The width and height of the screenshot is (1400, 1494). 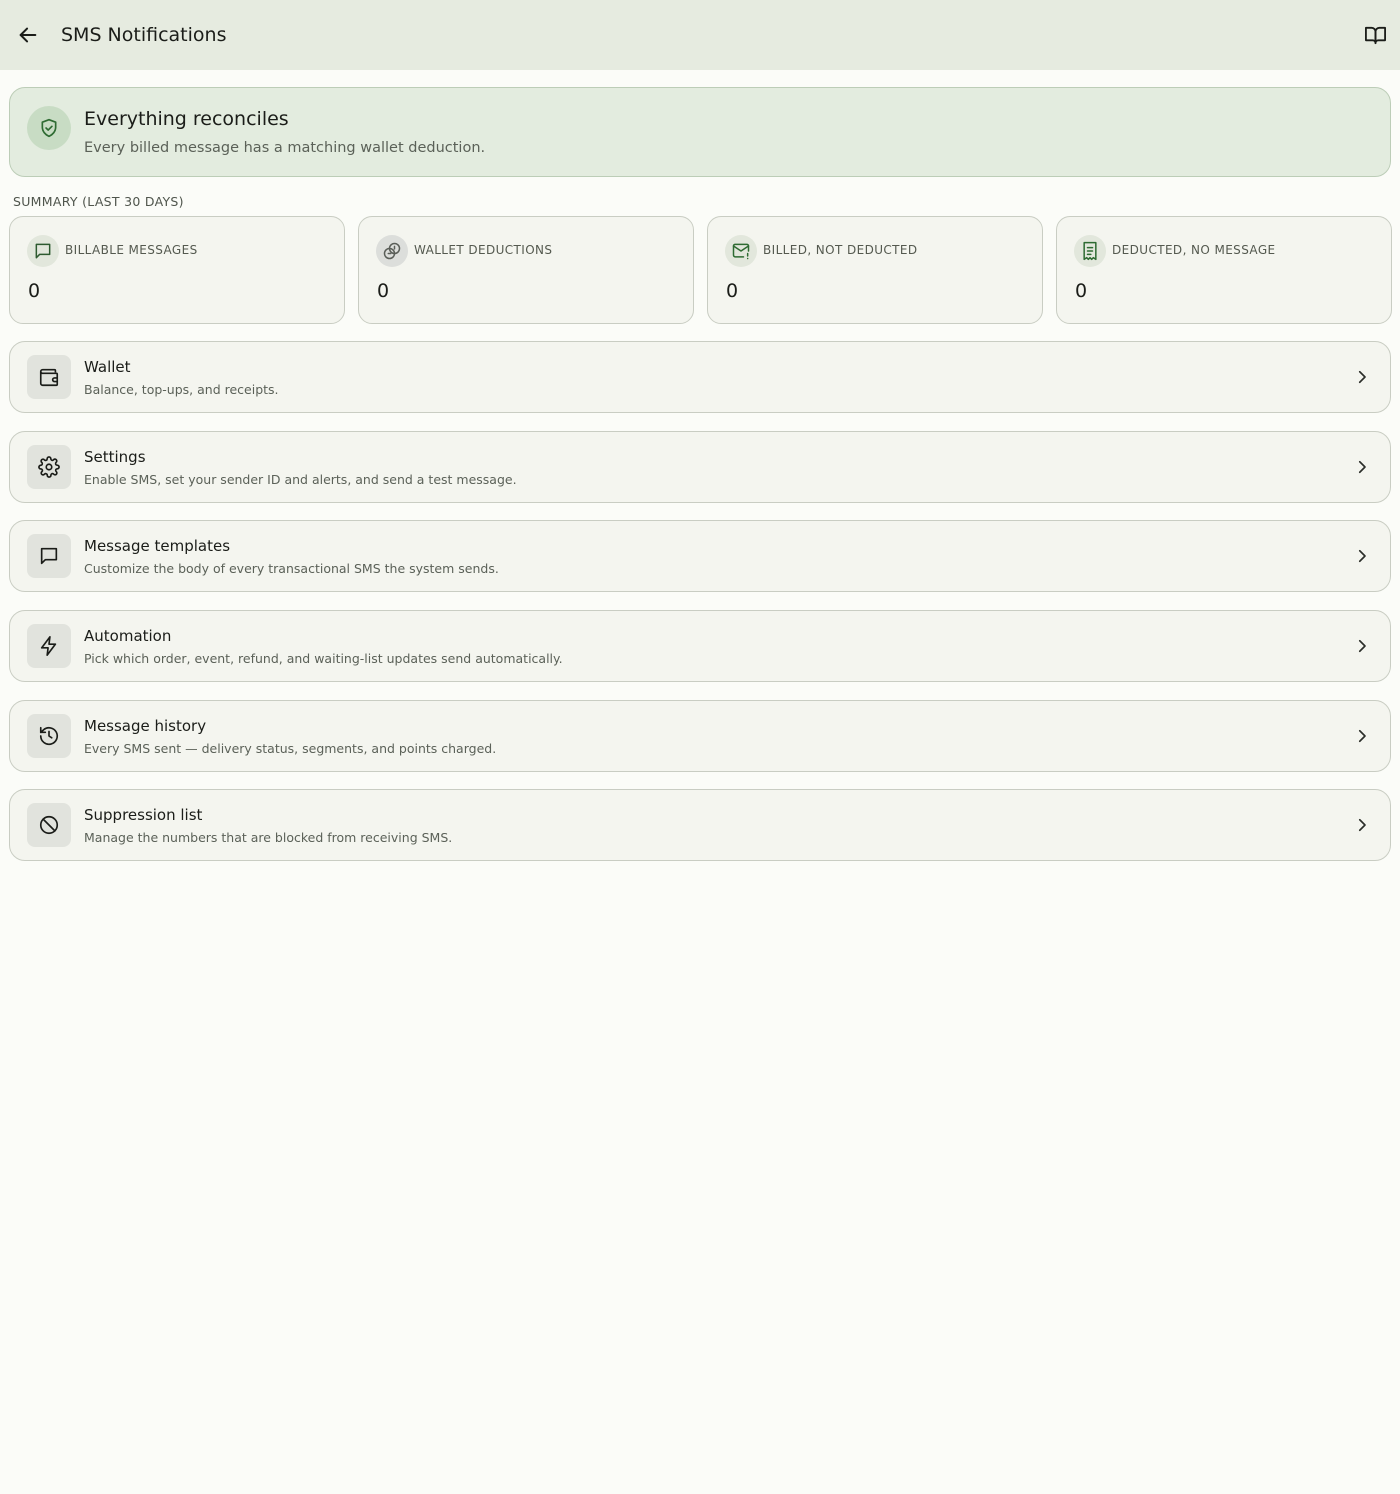 What do you see at coordinates (700, 377) in the screenshot?
I see `nav-card-wallet: Wallet Balance, top-ups, and receipts.` at bounding box center [700, 377].